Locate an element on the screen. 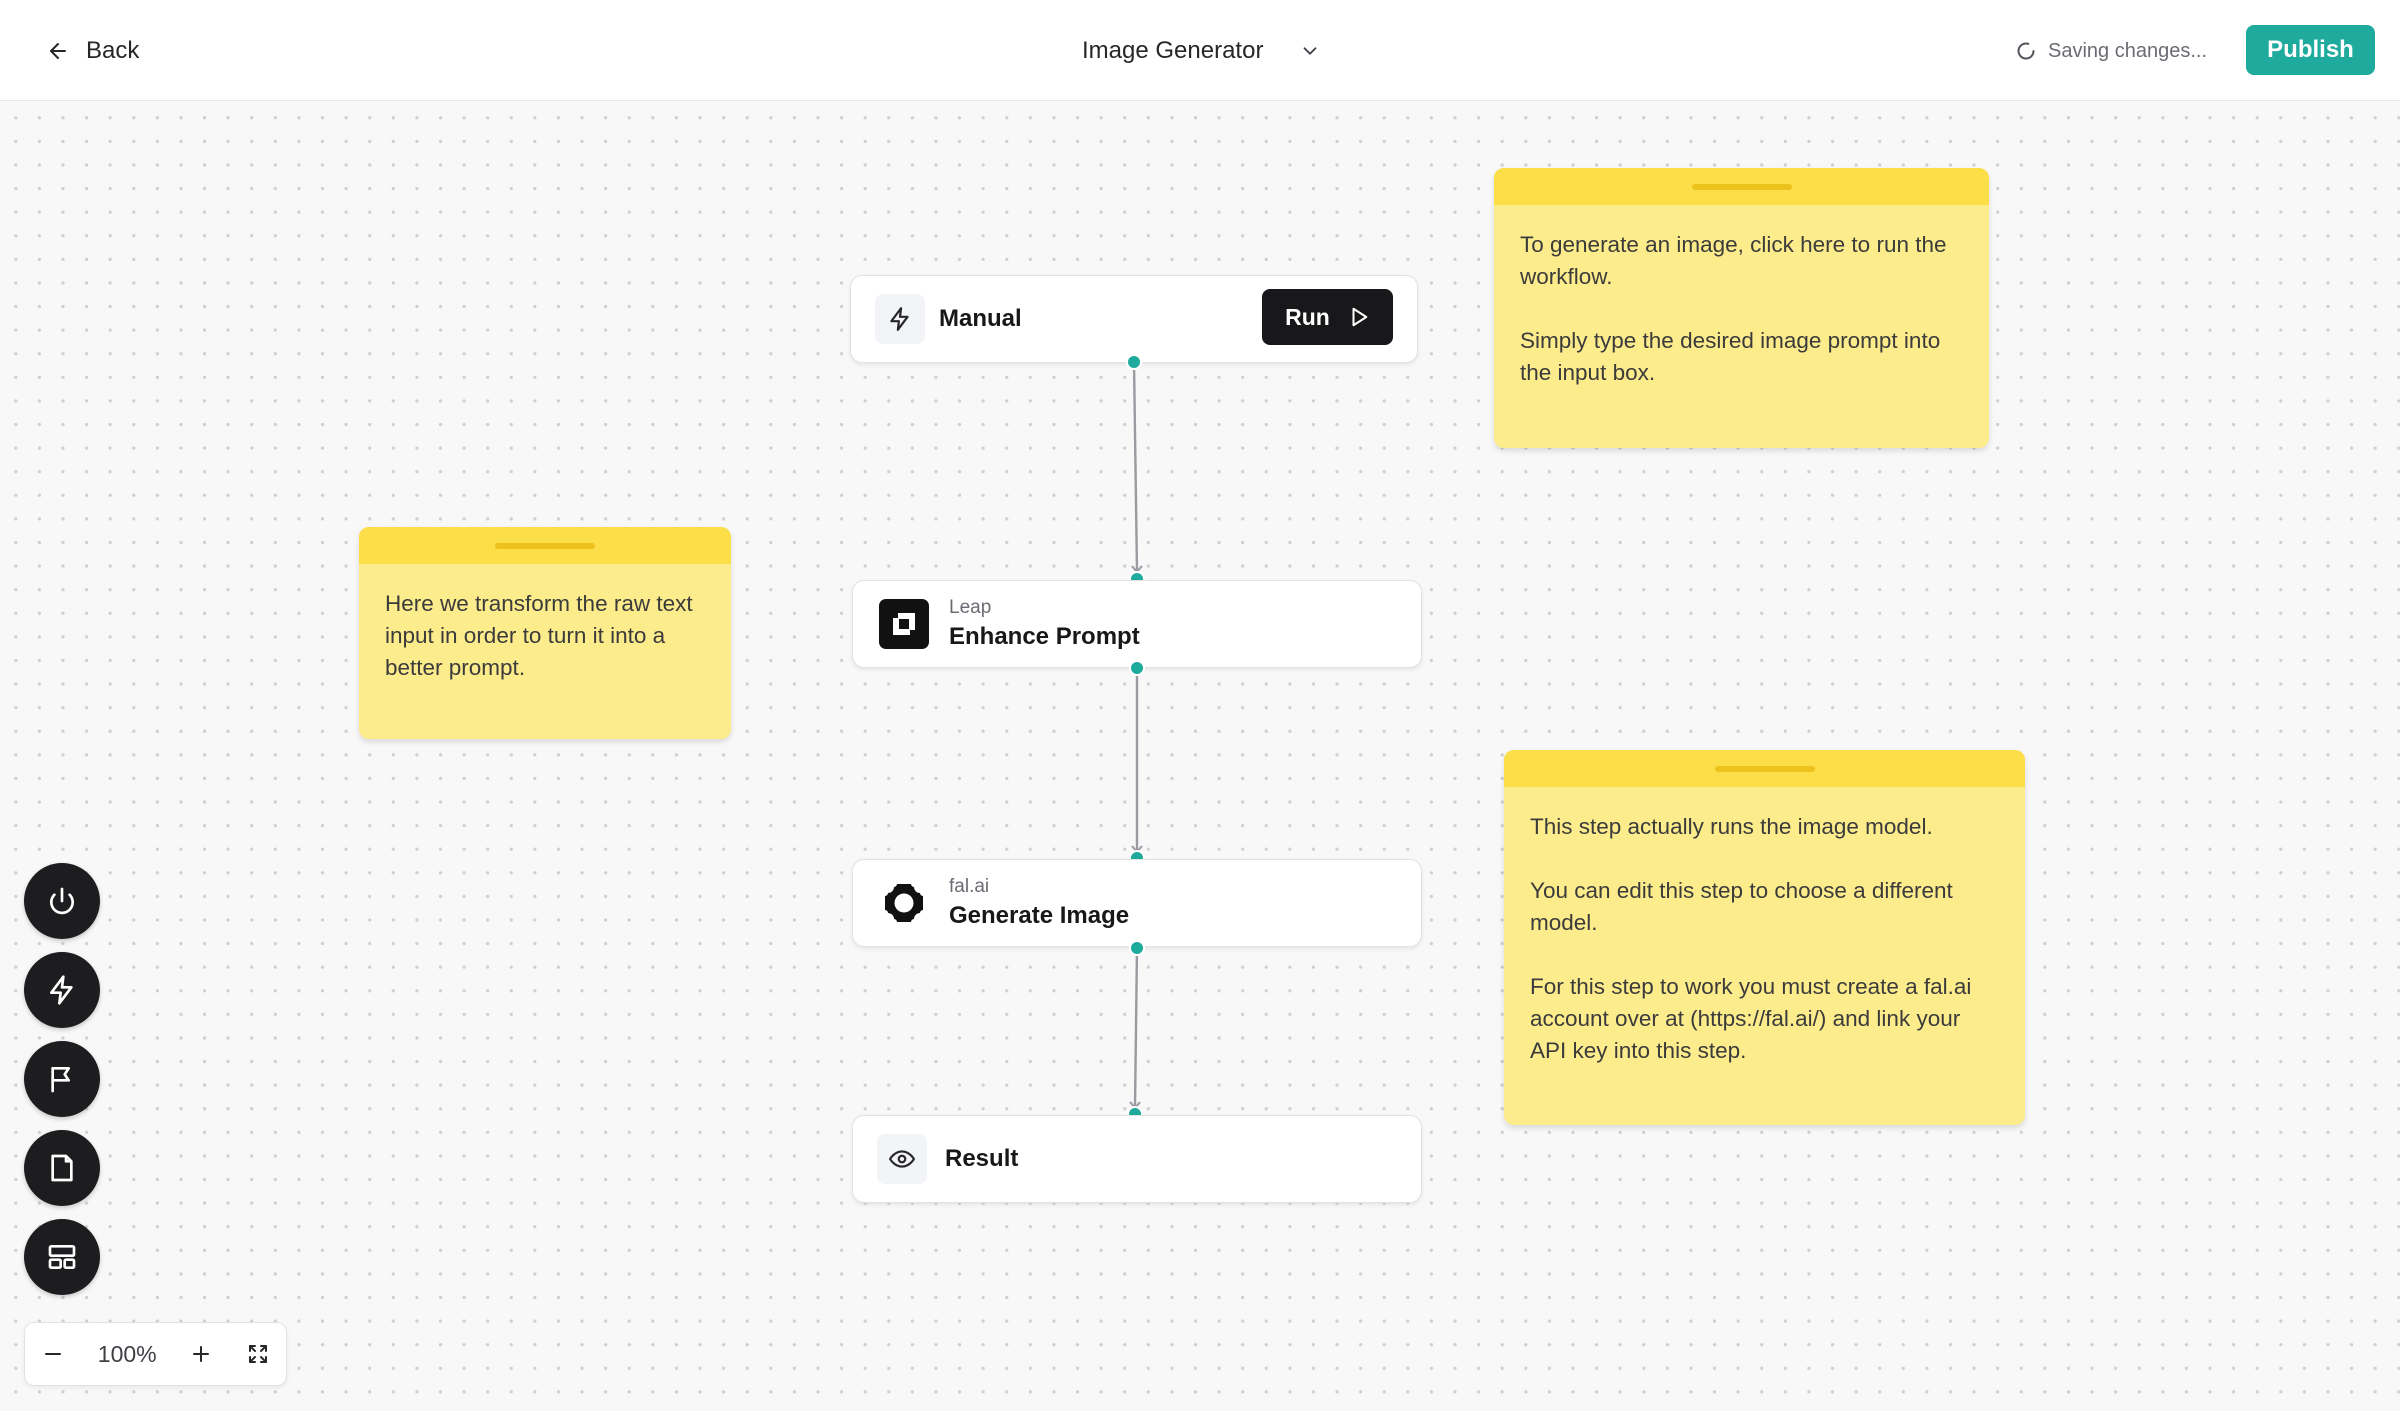 The height and width of the screenshot is (1411, 2400). edge-manual-to-enhance is located at coordinates (1137, 467).